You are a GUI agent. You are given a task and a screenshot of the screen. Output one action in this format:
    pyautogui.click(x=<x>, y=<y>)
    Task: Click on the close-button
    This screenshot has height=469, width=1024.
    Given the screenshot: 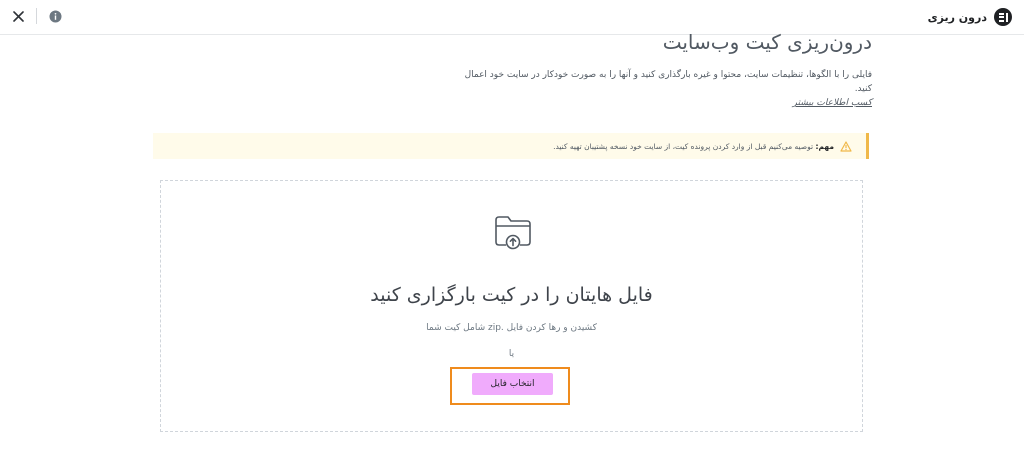 What is the action you would take?
    pyautogui.click(x=18, y=16)
    